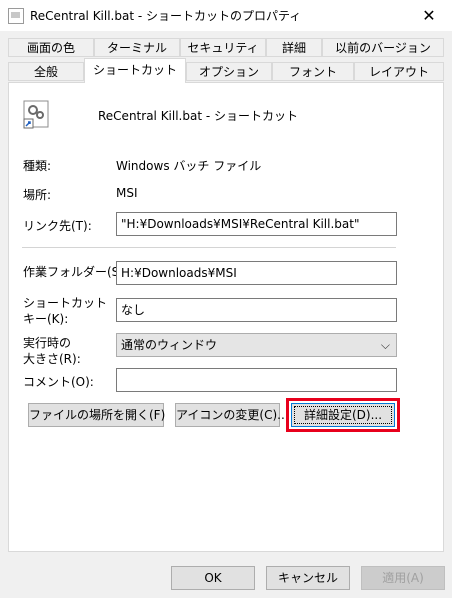 The width and height of the screenshot is (452, 598). I want to click on run-select: 通常のウィンドウ ⌵, so click(256, 345).